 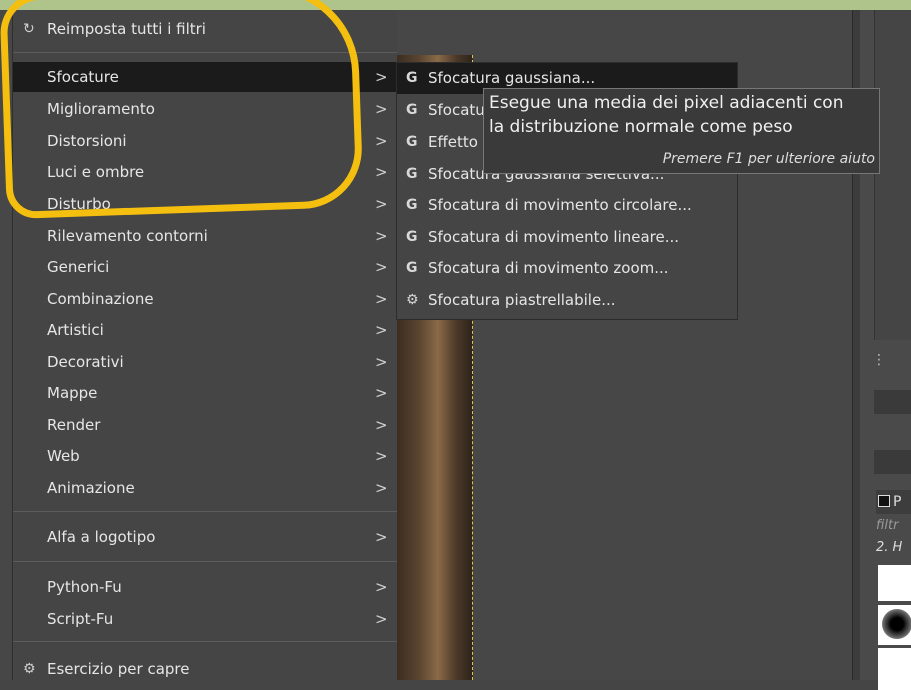 I want to click on reset-icon: ↻, so click(x=29, y=29).